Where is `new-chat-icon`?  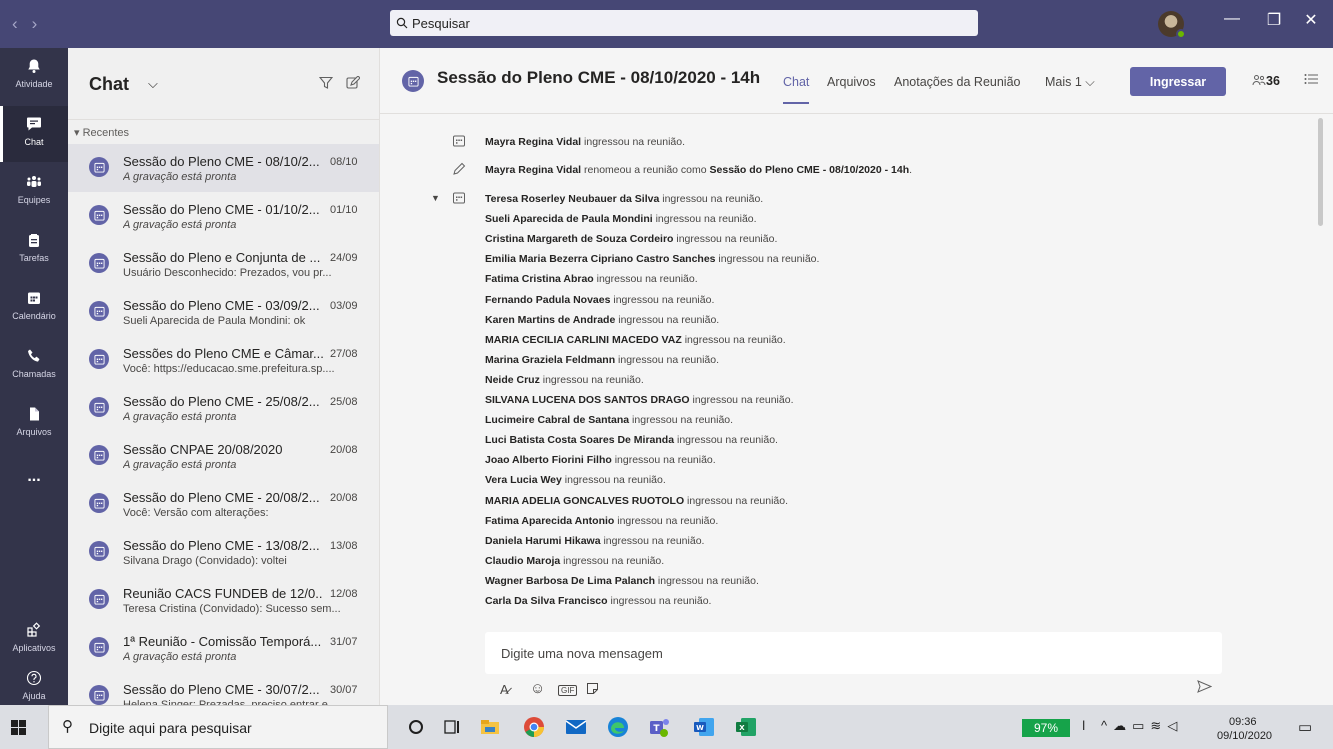
new-chat-icon is located at coordinates (353, 83).